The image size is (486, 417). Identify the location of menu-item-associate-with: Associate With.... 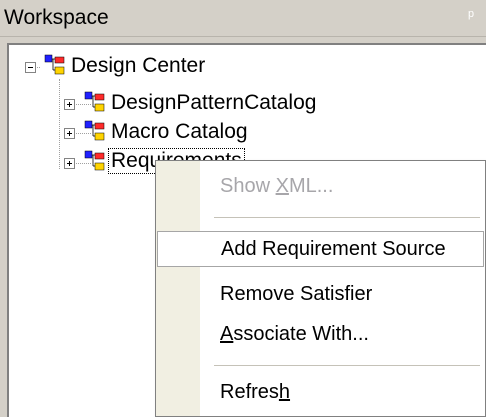
(320, 335).